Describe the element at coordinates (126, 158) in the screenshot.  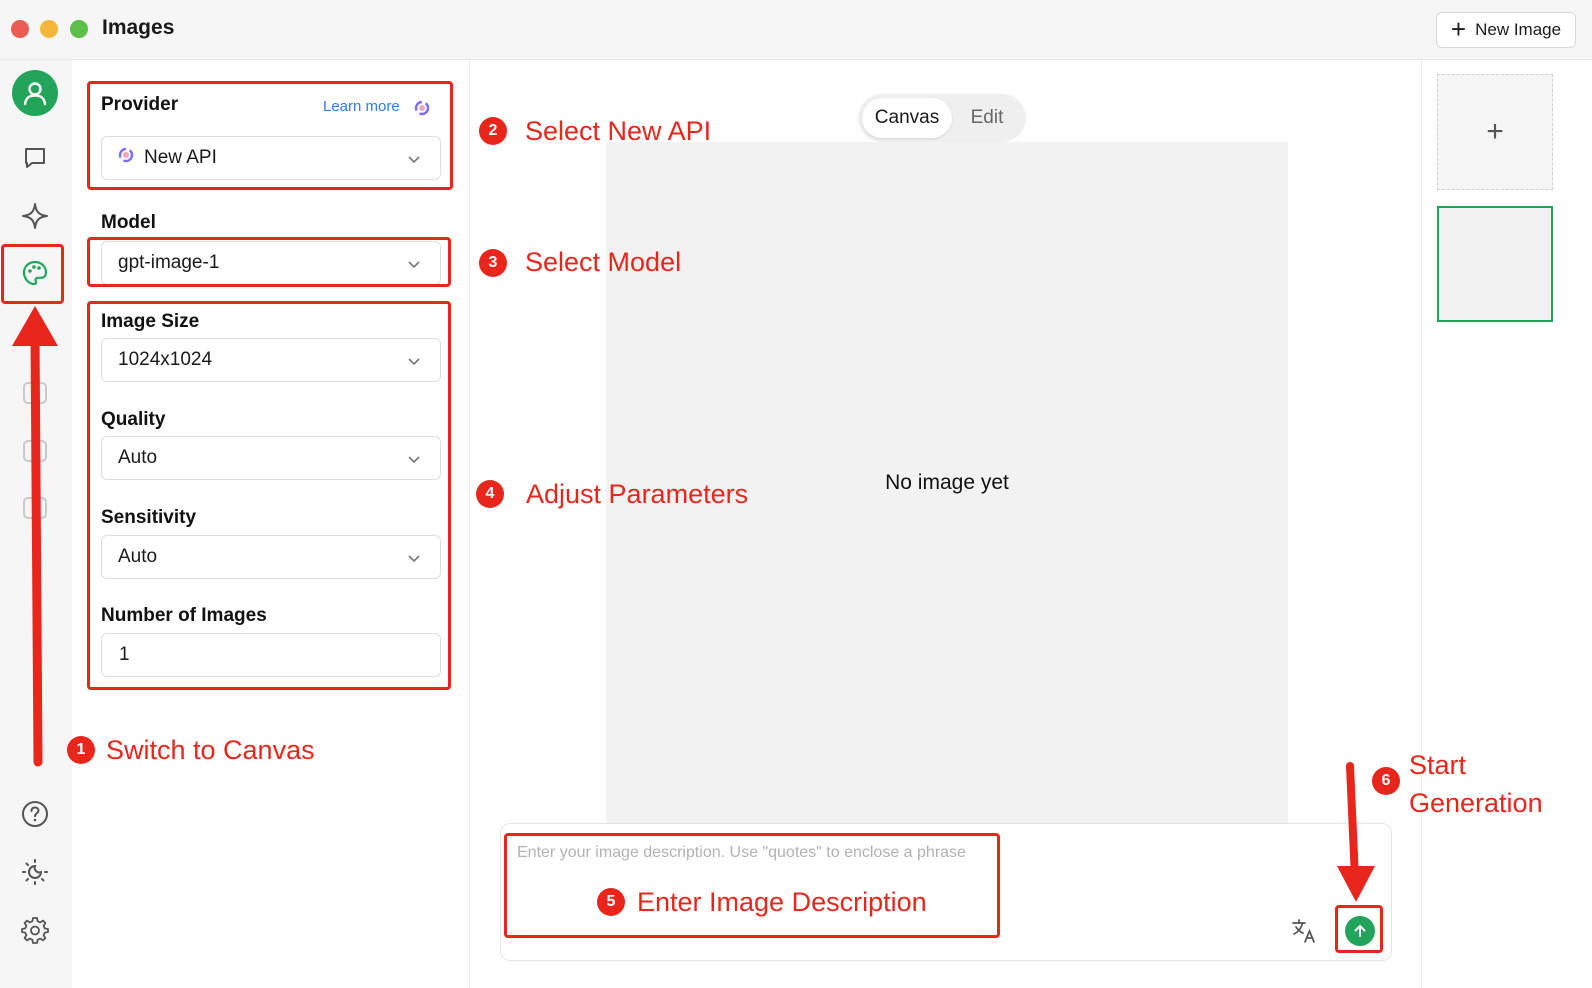
I see `new-api-logo-icon` at that location.